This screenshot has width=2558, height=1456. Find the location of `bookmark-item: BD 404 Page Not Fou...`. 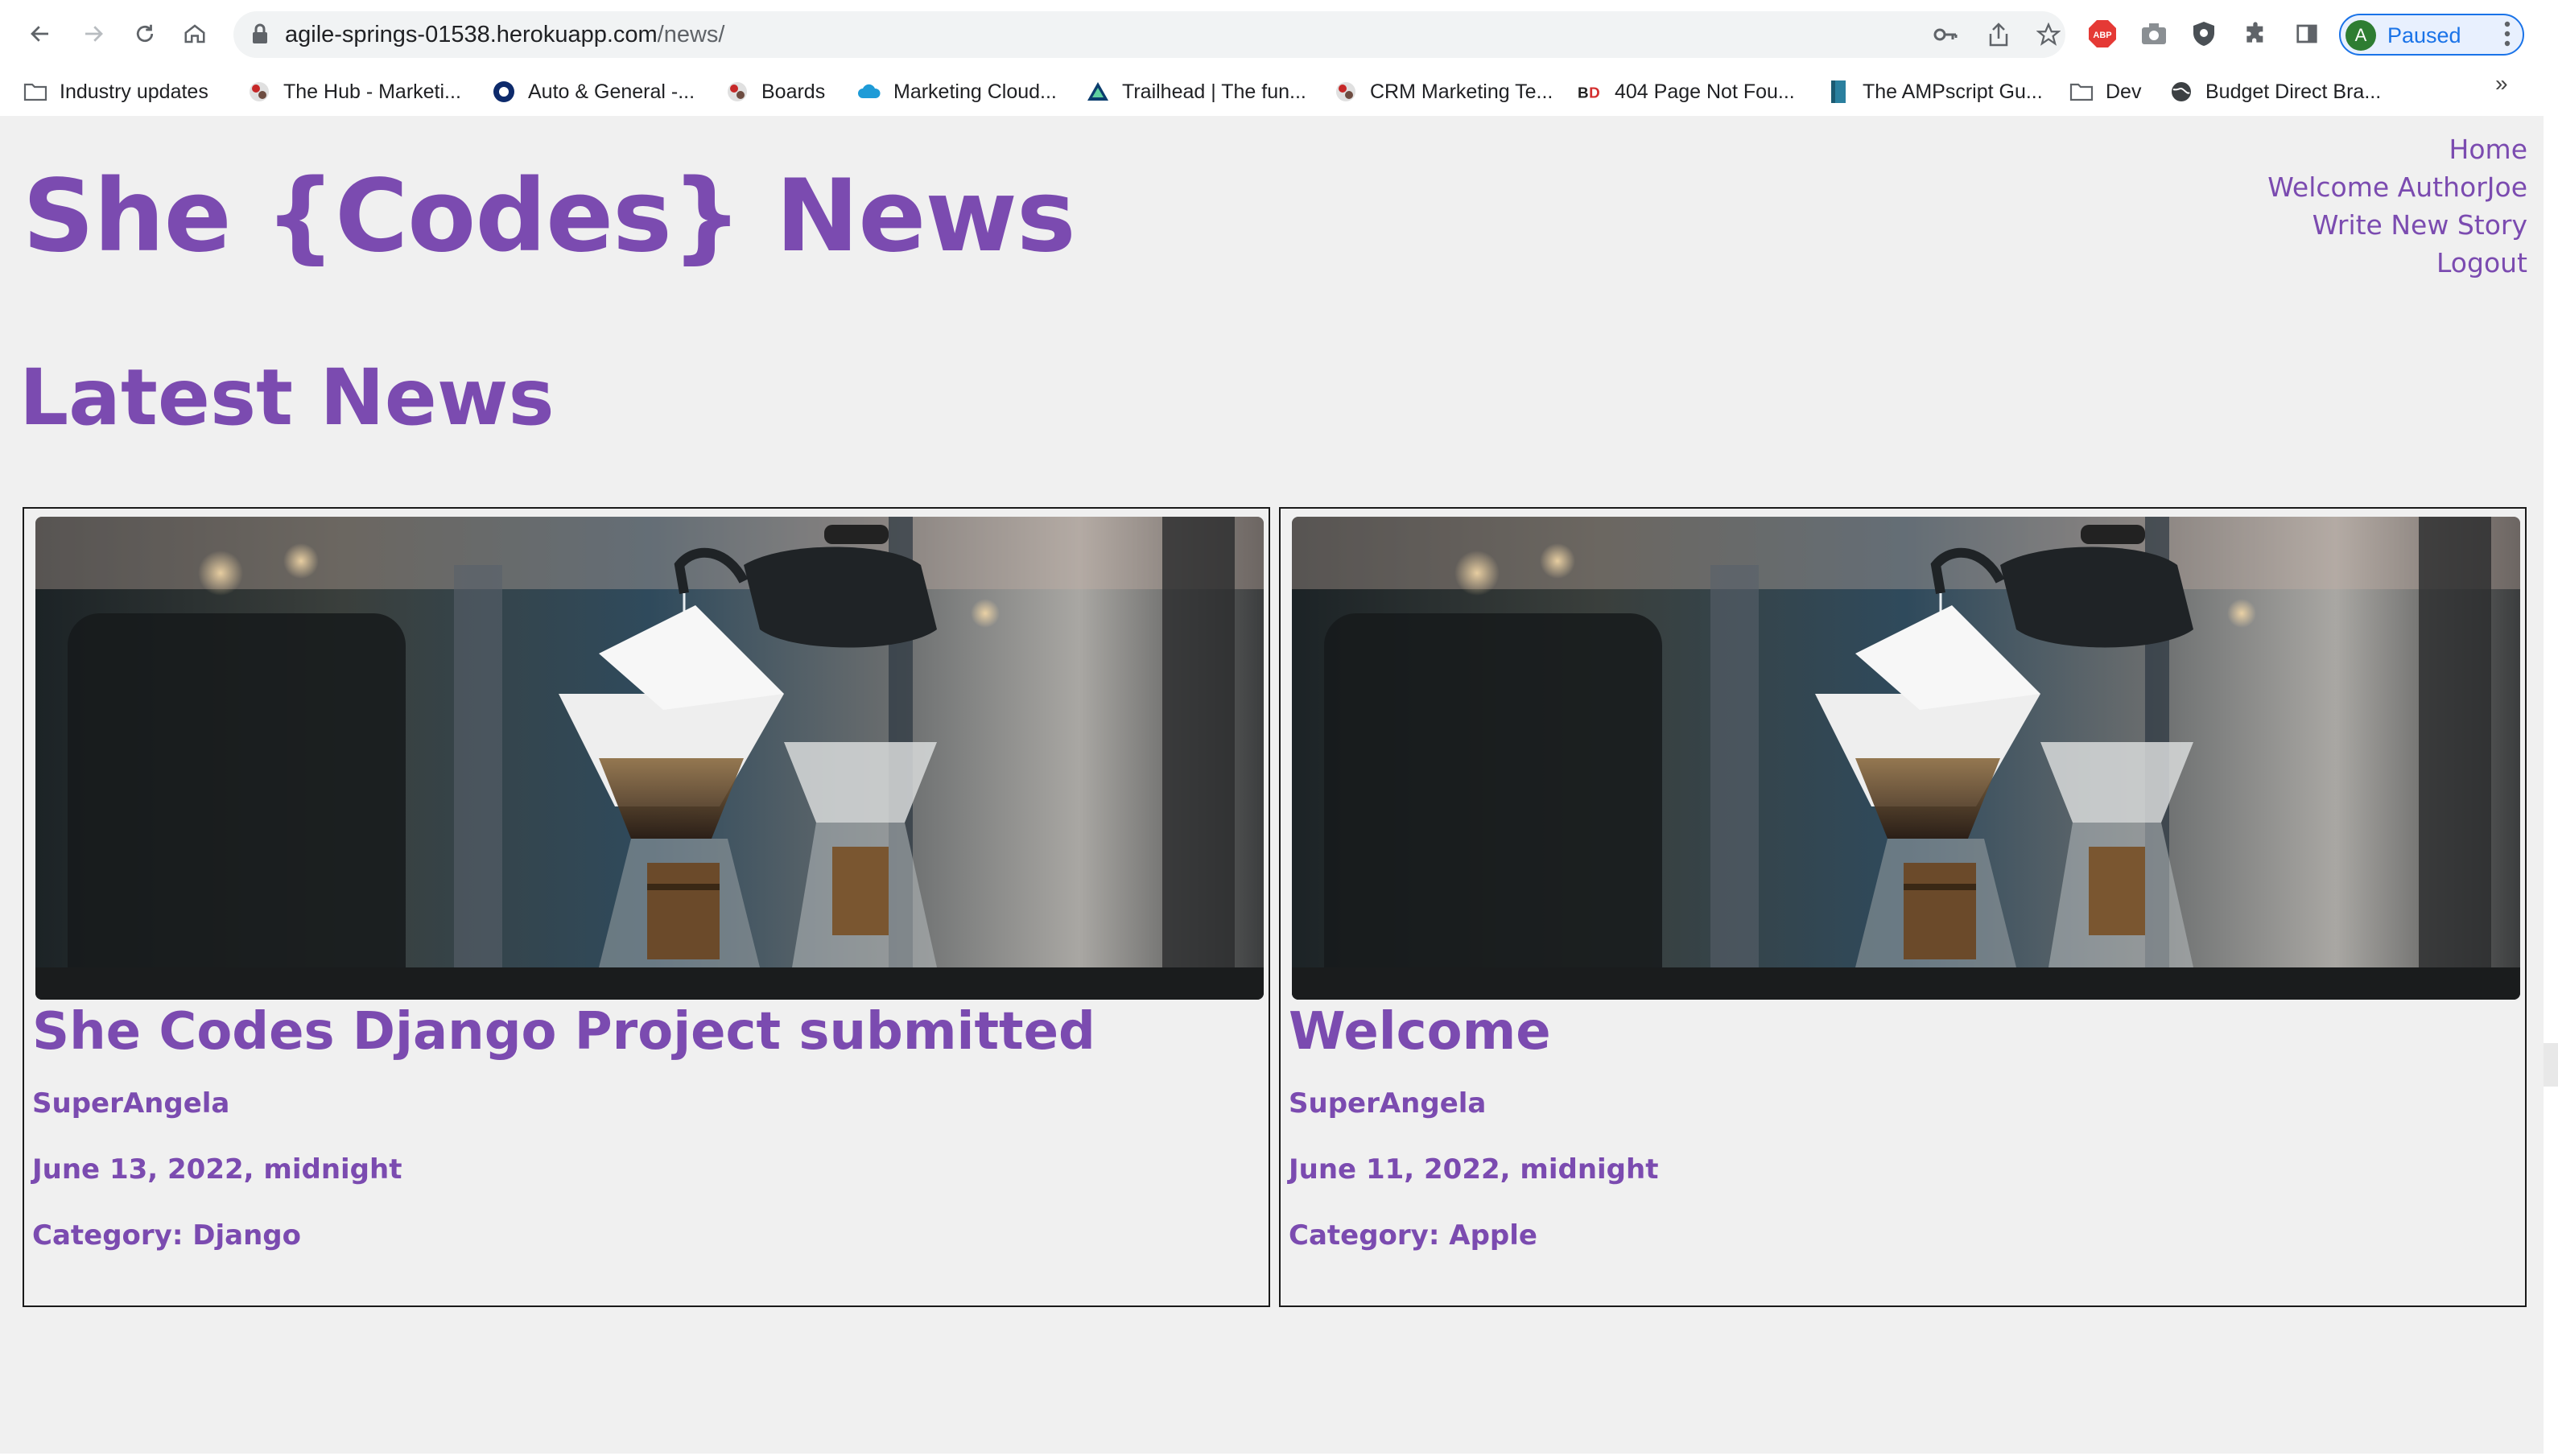

bookmark-item: BD 404 Page Not Fou... is located at coordinates (1687, 91).